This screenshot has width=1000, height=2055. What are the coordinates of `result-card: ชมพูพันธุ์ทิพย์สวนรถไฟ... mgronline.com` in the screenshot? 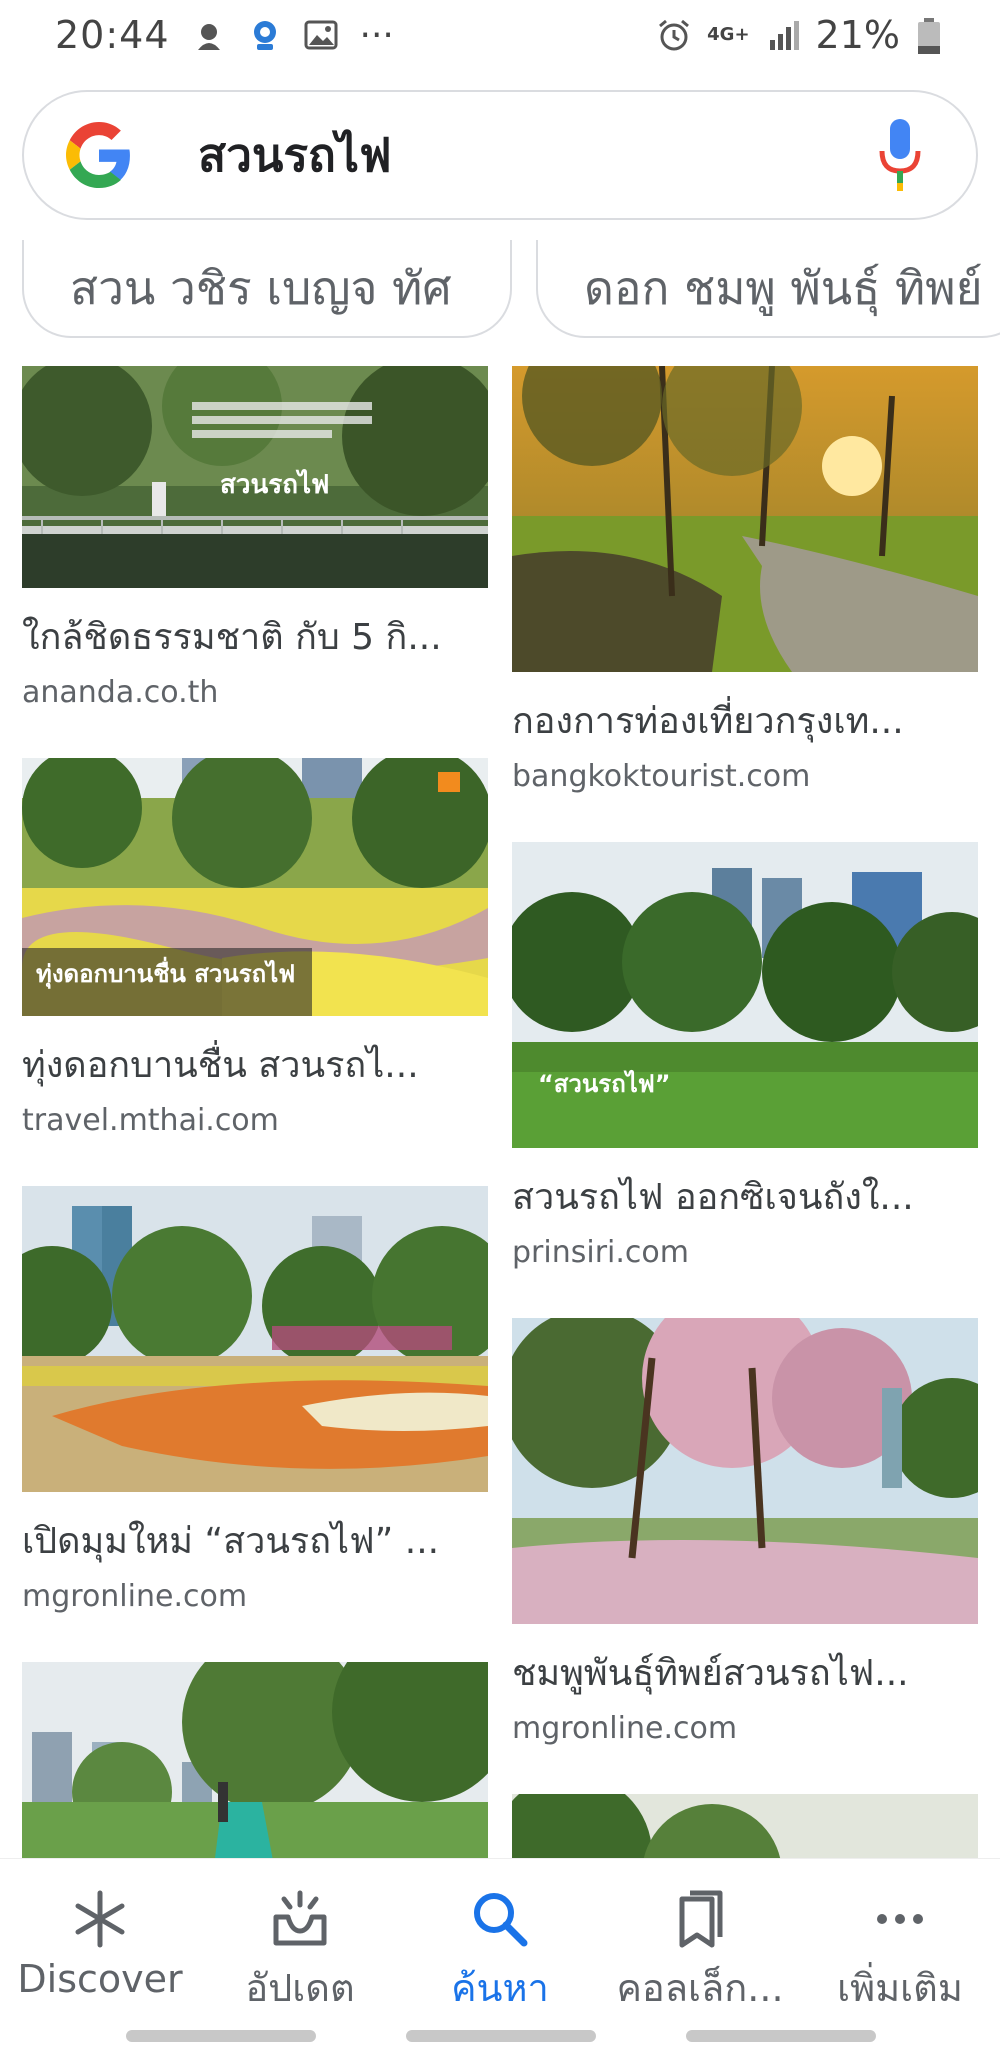 It's located at (745, 1532).